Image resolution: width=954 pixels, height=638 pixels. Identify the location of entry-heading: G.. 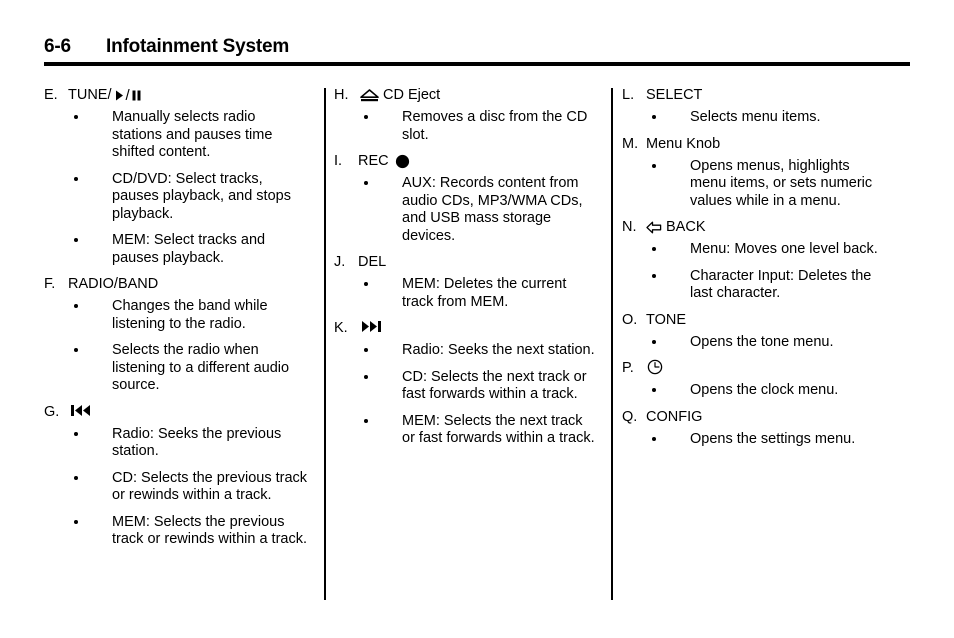
(176, 412).